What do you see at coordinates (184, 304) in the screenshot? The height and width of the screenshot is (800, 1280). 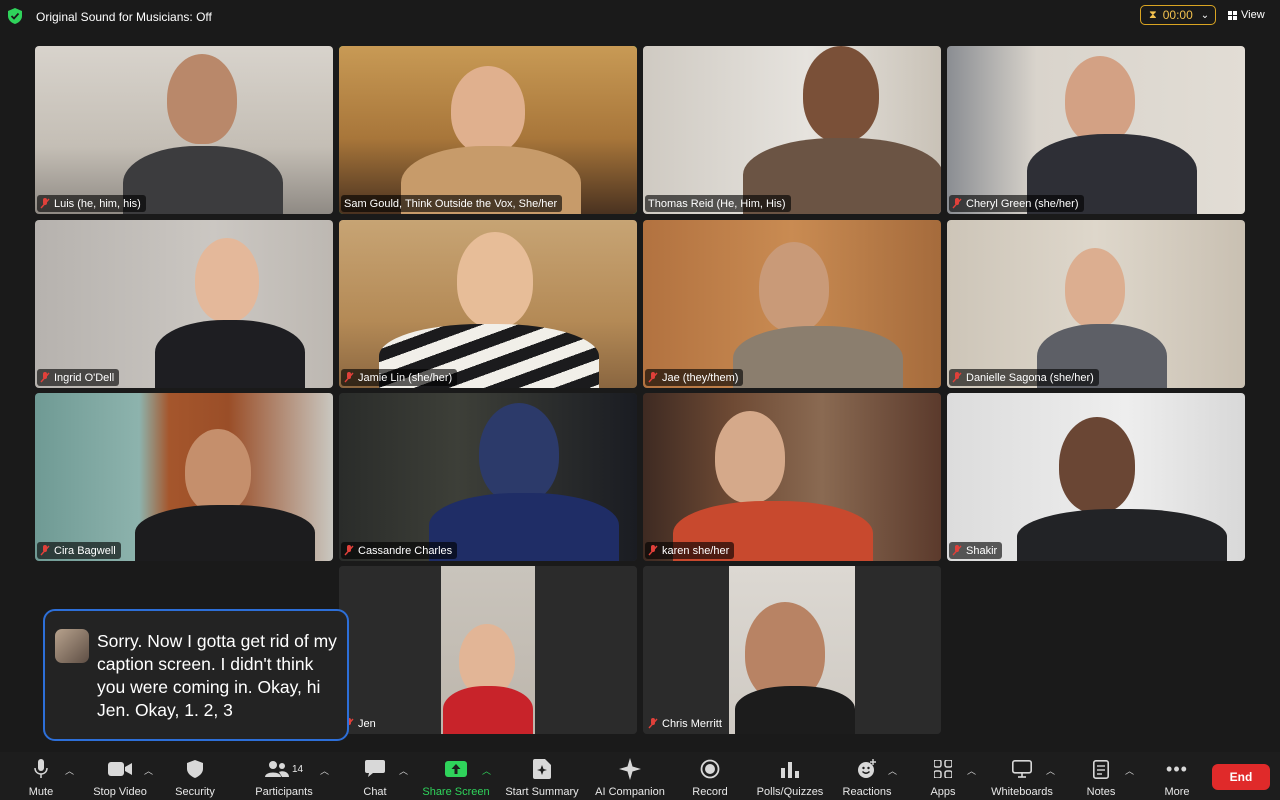 I see `video-tile: Ingrid O'Dell` at bounding box center [184, 304].